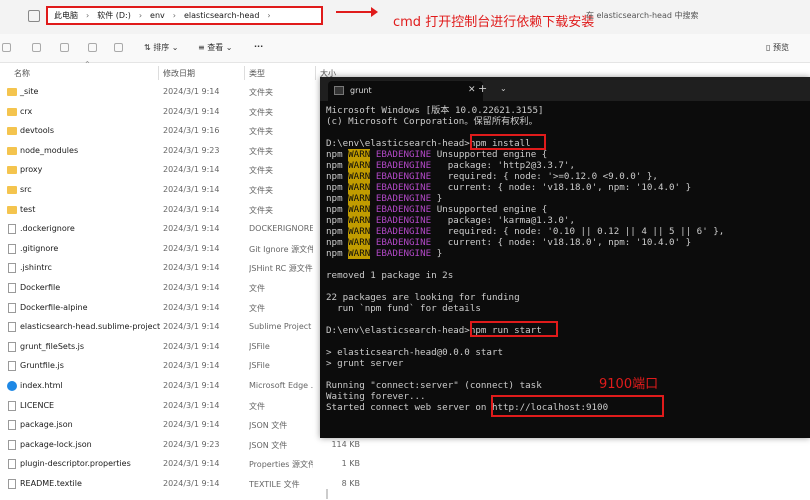  Describe the element at coordinates (281, 465) in the screenshot. I see `file-type: Properties 源文件` at that location.